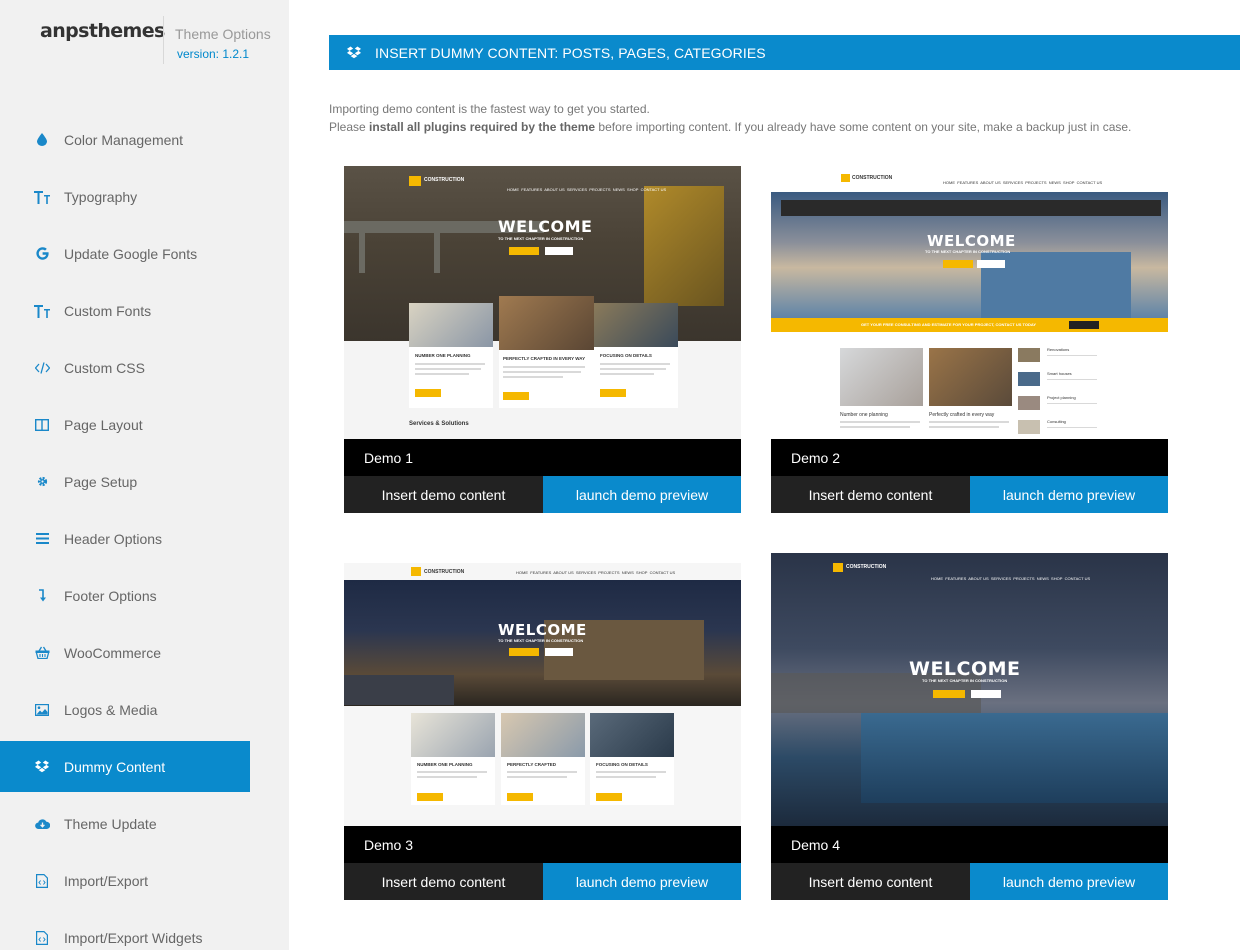  I want to click on sidebar-item-import-export: Import/Export, so click(144, 880).